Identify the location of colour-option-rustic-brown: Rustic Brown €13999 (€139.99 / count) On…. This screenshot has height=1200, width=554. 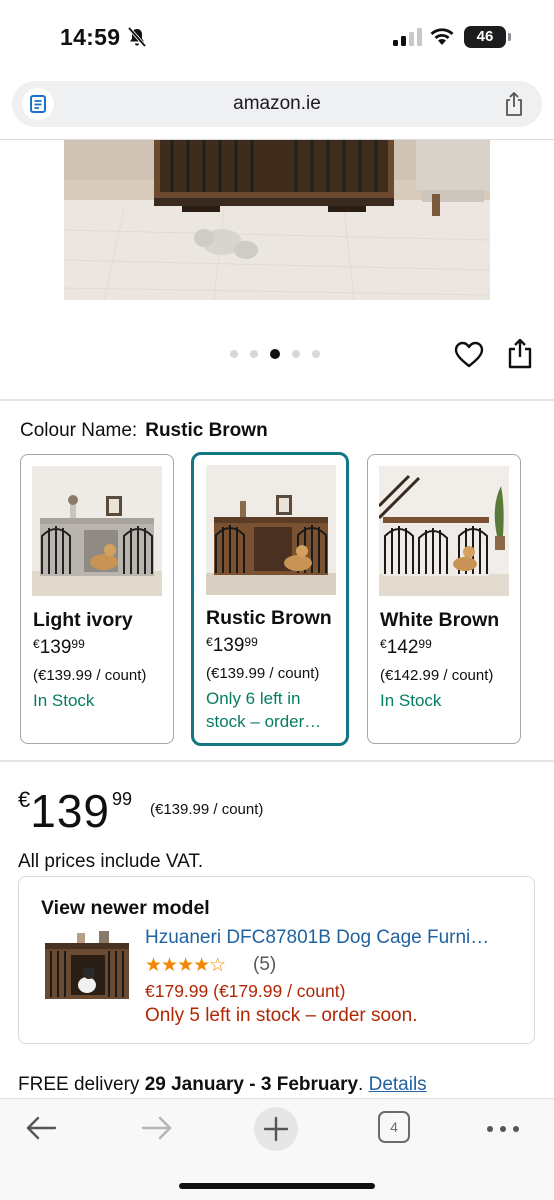
(270, 599).